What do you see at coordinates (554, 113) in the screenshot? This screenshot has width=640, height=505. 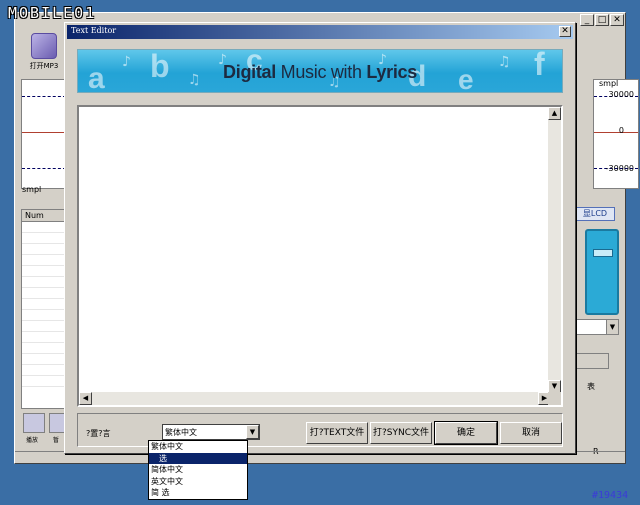 I see `scroll-up-icon: ▲` at bounding box center [554, 113].